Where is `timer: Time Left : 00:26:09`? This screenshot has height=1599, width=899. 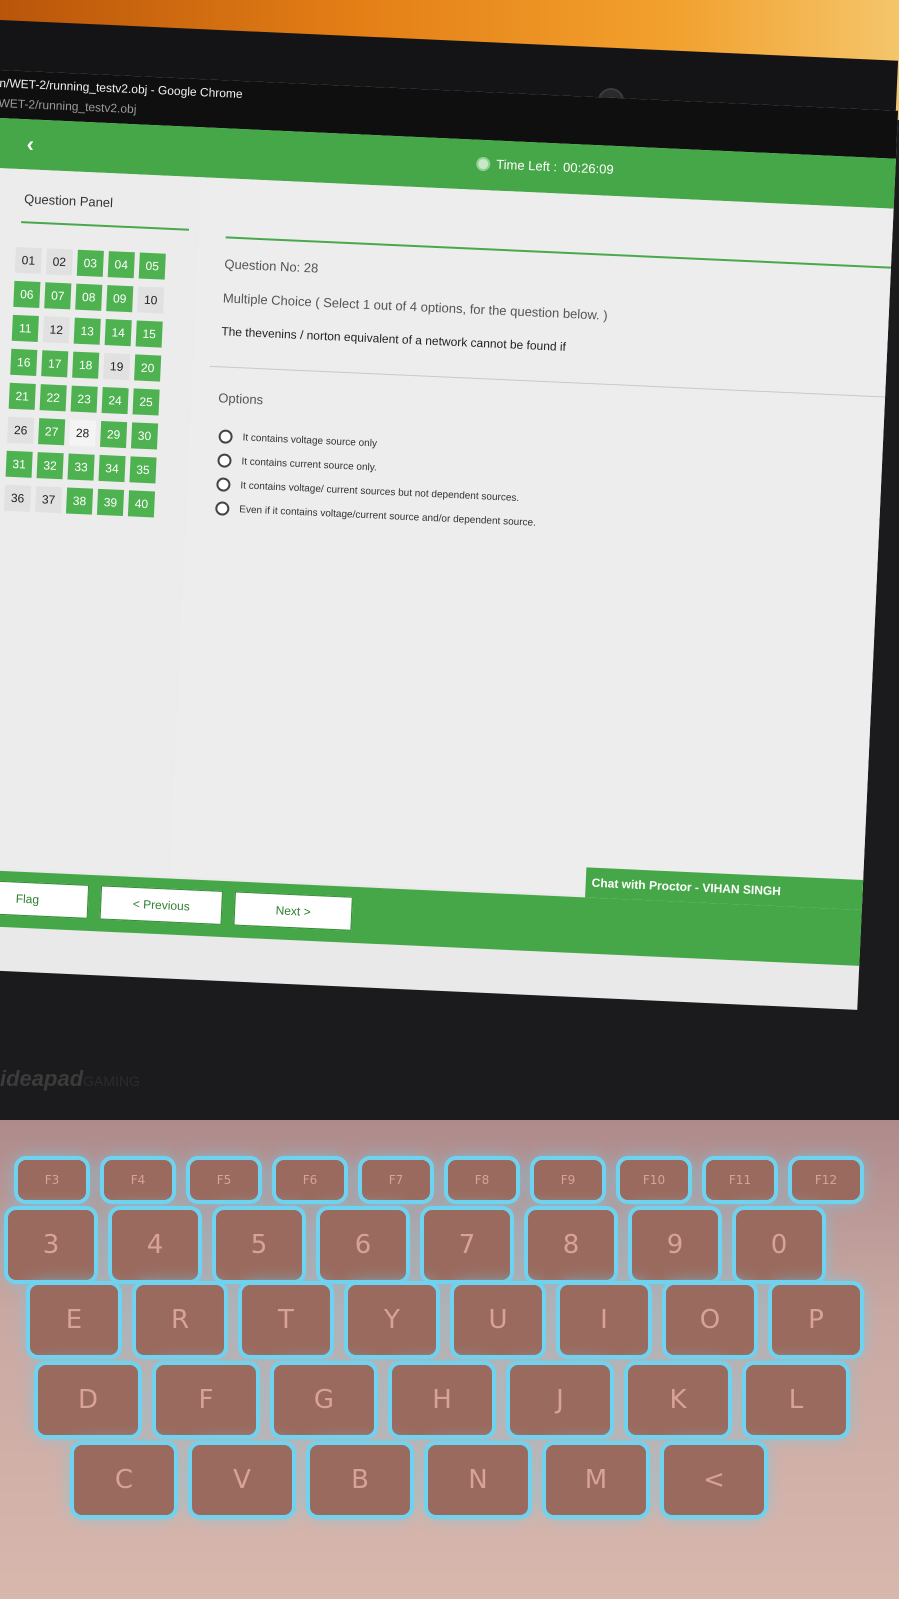
timer: Time Left : 00:26:09 is located at coordinates (545, 166).